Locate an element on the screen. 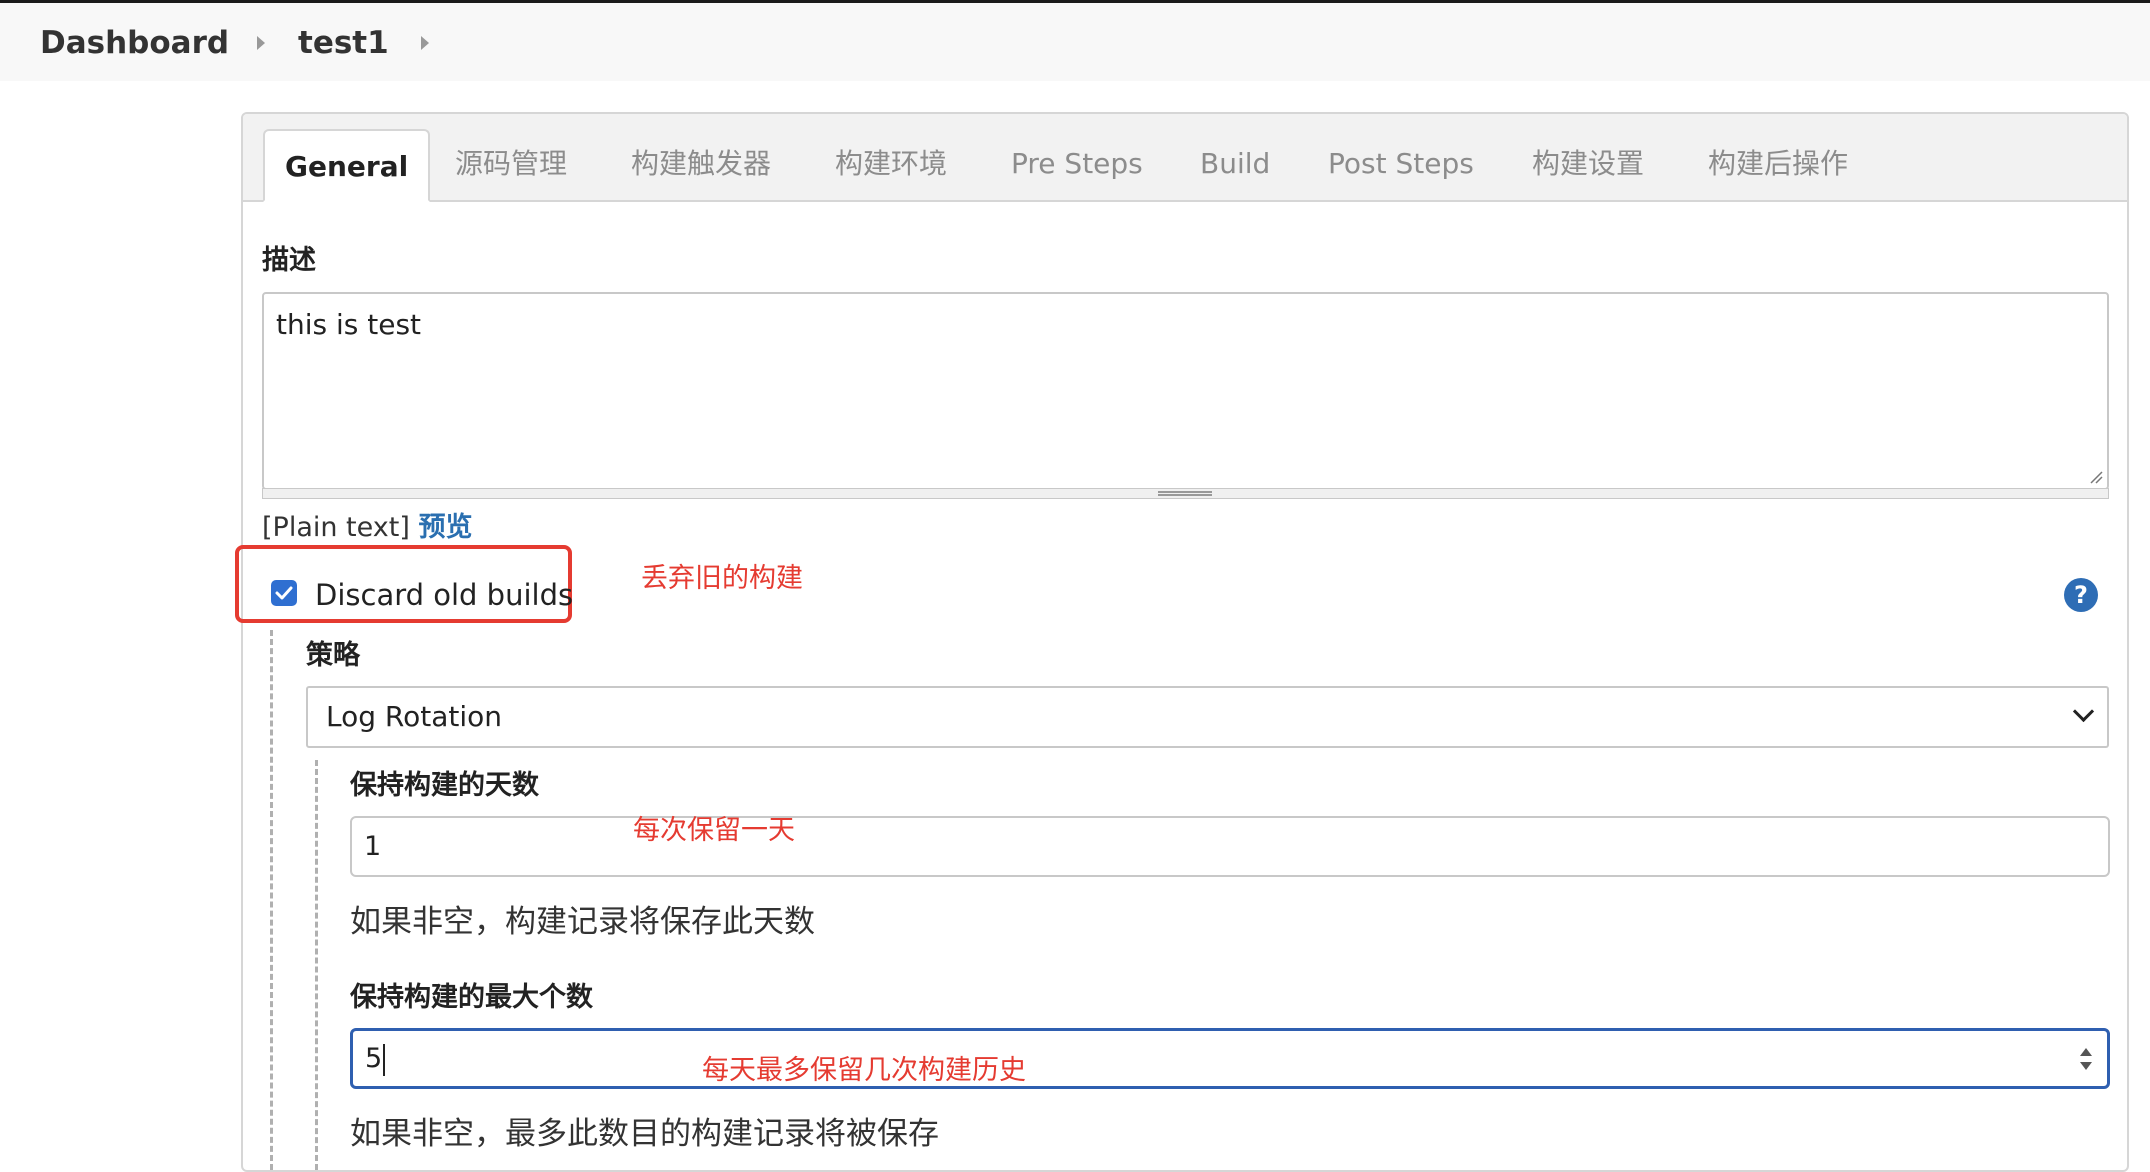  breadcrumb-test1: test1 is located at coordinates (343, 43).